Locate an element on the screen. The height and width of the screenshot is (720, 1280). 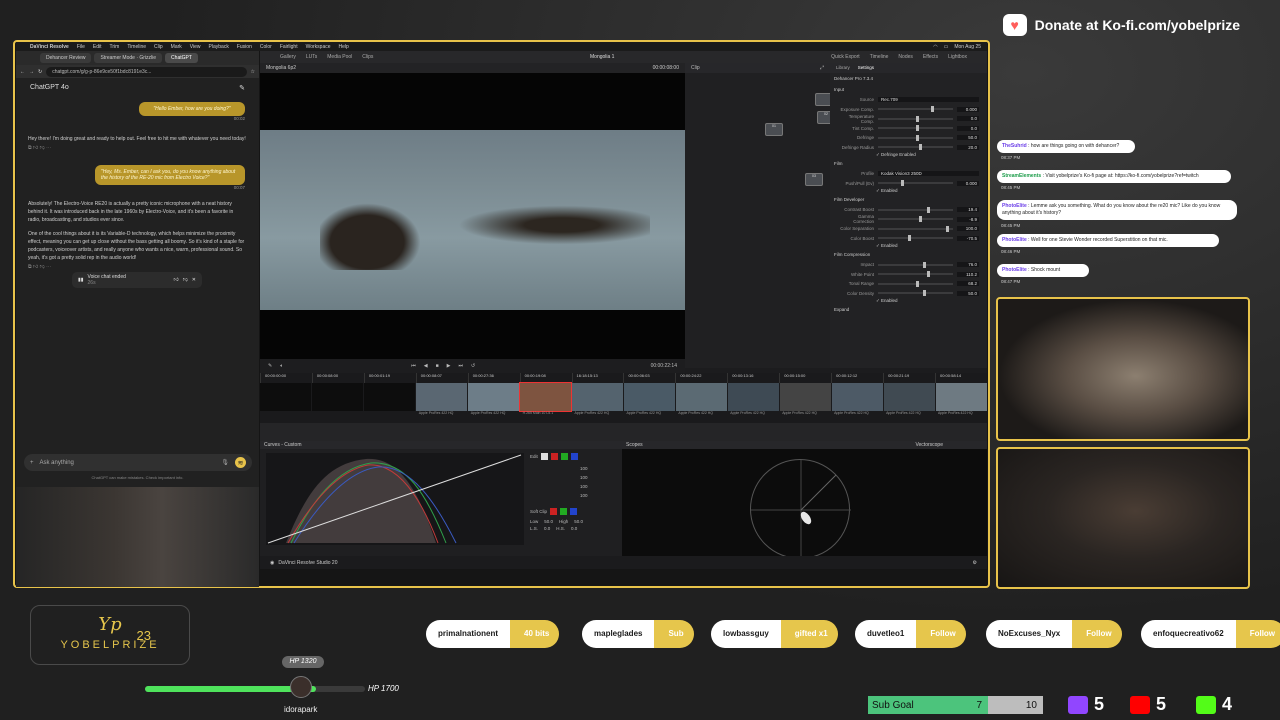
back-icon: ← is located at coordinates (22, 72).